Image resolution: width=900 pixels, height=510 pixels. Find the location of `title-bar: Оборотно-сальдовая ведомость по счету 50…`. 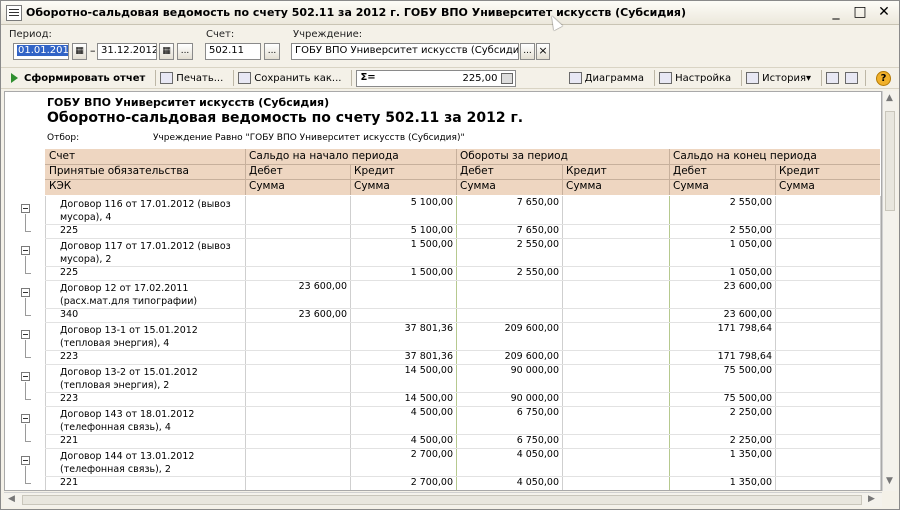

title-bar: Оборотно-сальдовая ведомость по счету 50… is located at coordinates (450, 13).